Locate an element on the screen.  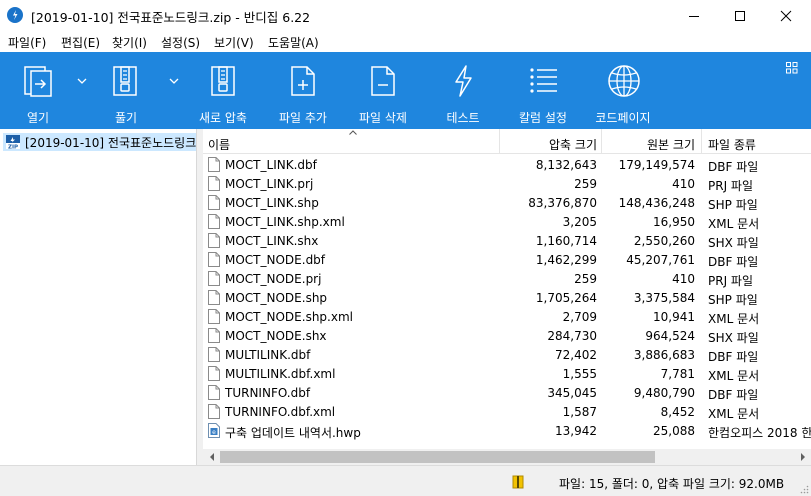
file-row: MOCT_NODE.shx 284,730 964,524 SHX 파일 is located at coordinates (507, 336).